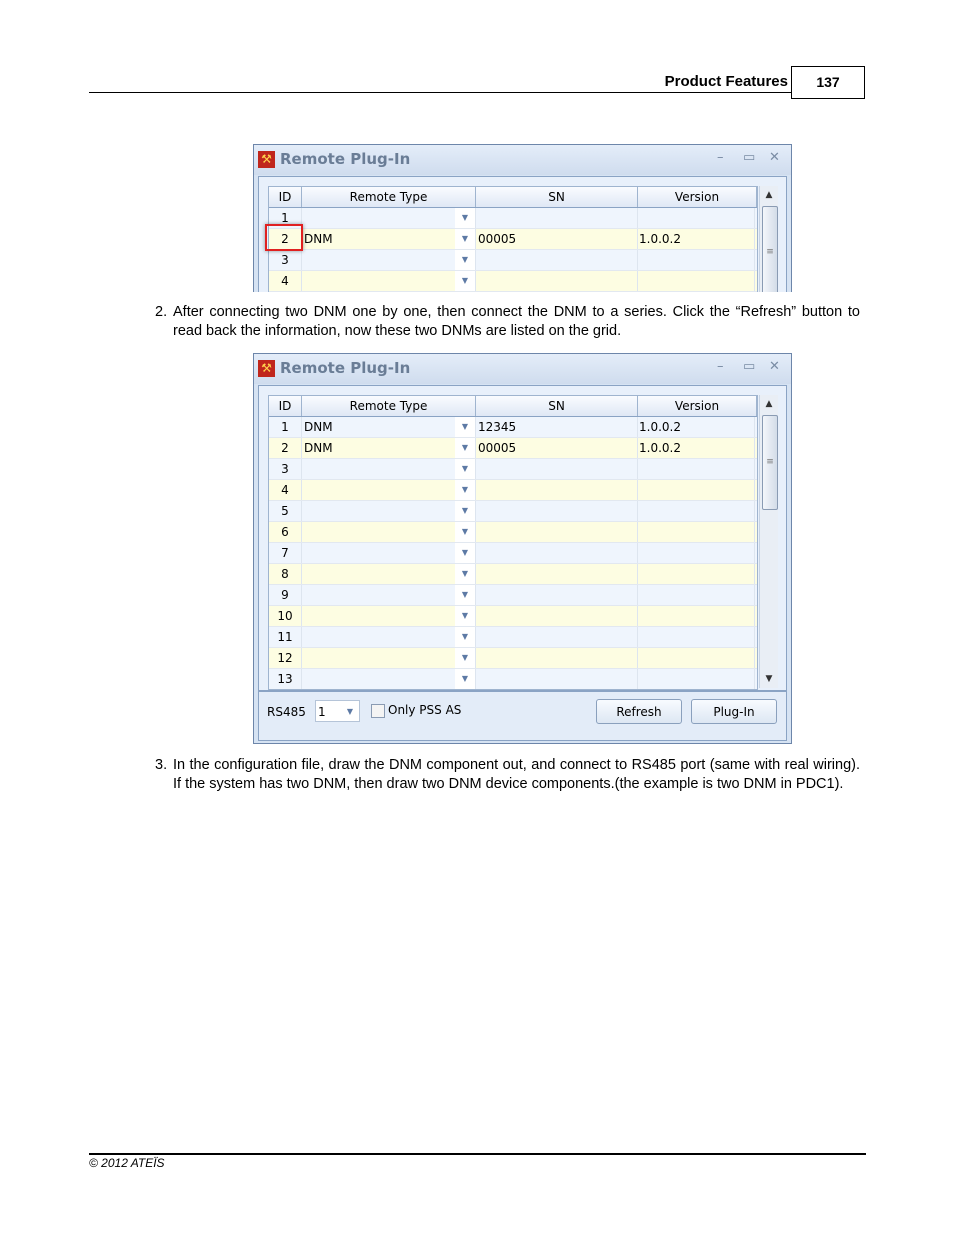 This screenshot has height=1235, width=954. I want to click on vertical-scrollbar: ▲ ≡ ▼, so click(768, 541).